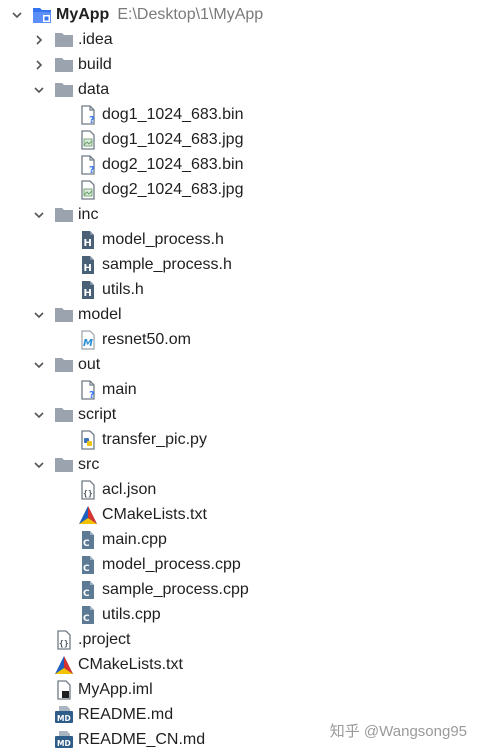 The height and width of the screenshot is (752, 479). I want to click on folder-label: script, so click(97, 414).